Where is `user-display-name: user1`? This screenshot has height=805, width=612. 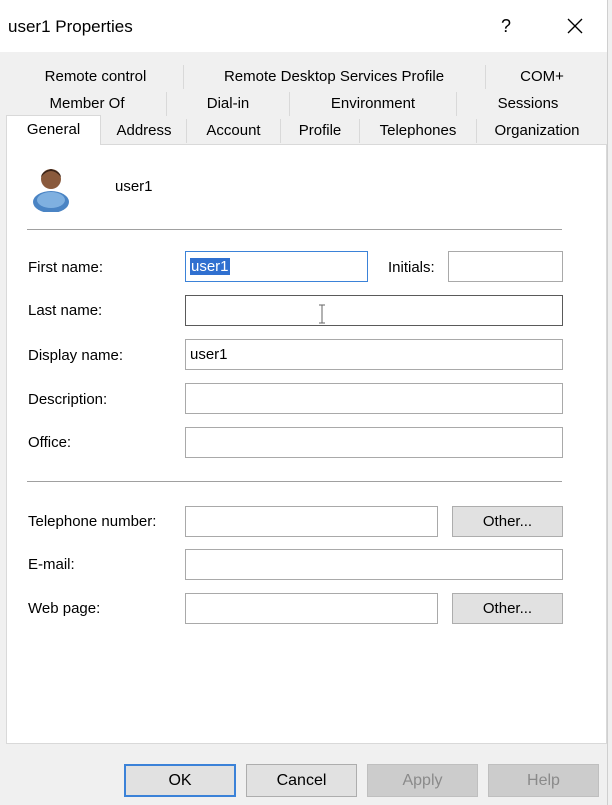
user-display-name: user1 is located at coordinates (134, 186).